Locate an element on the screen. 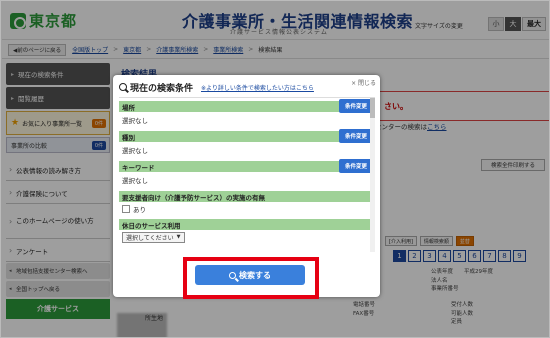  holiday-select-row: 選択してください ▼ is located at coordinates (247, 237).